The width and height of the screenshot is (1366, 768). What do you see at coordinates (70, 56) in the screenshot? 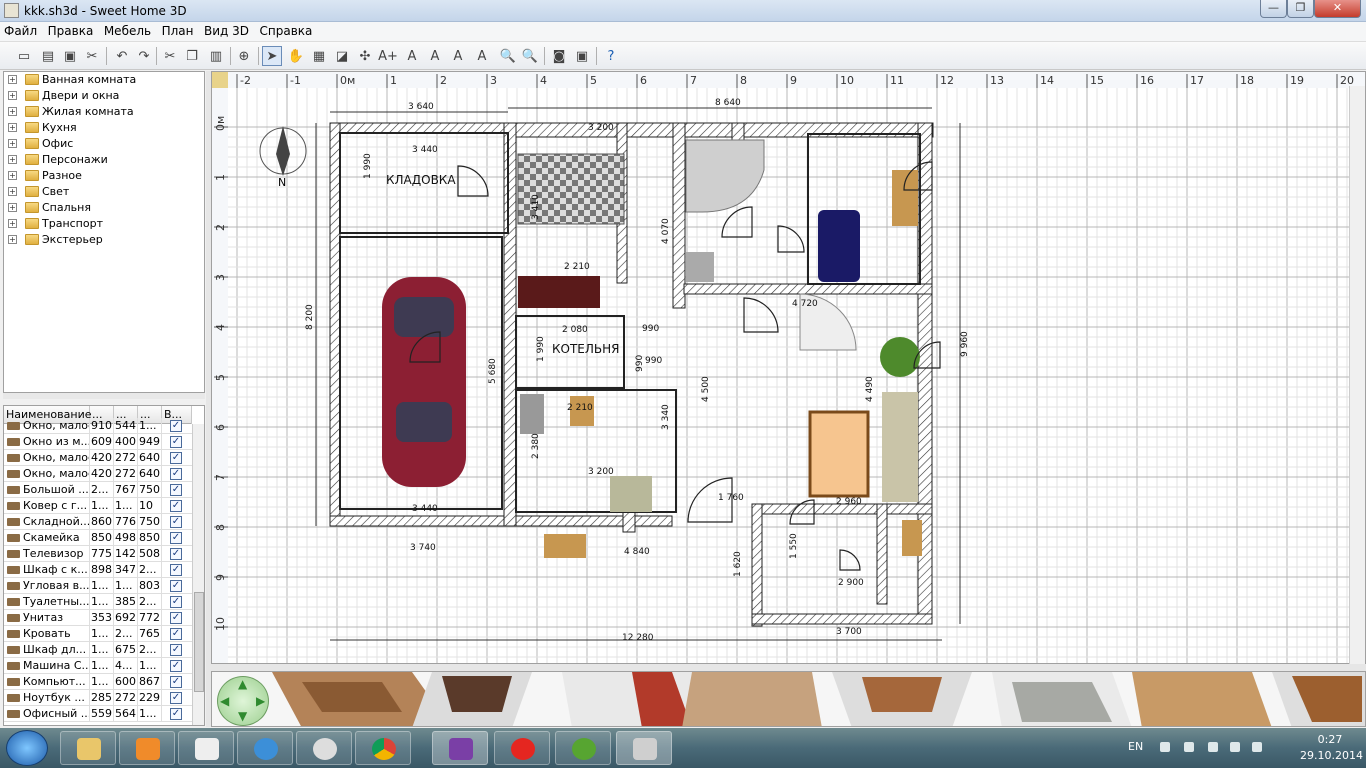
I see `save-icon: ▣` at bounding box center [70, 56].